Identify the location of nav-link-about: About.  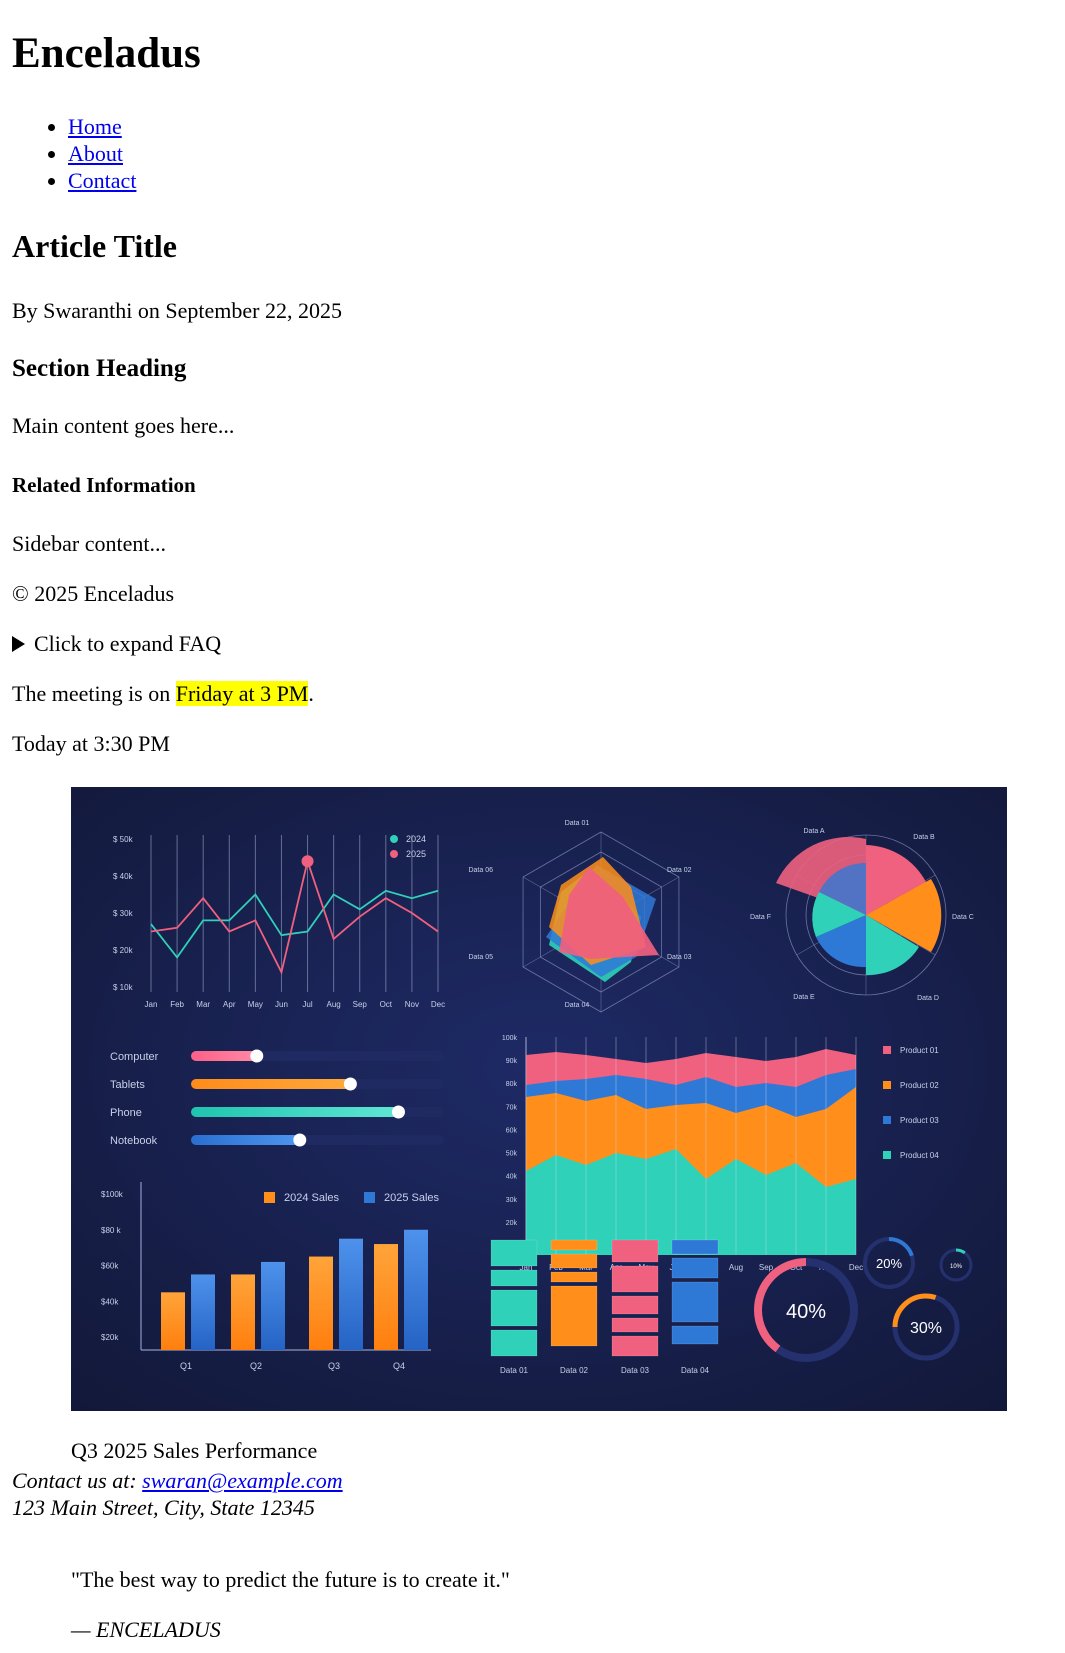
(95, 153).